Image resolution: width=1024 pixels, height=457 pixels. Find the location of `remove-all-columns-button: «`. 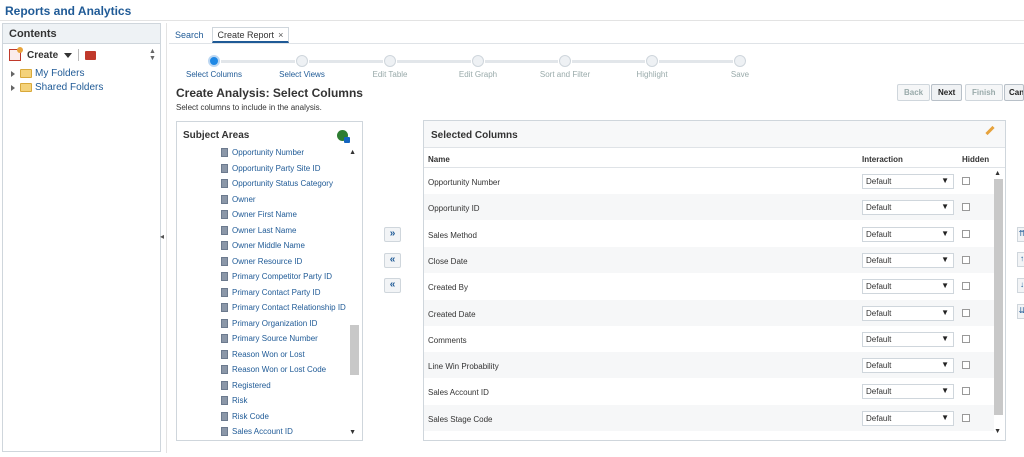

remove-all-columns-button: « is located at coordinates (392, 285).